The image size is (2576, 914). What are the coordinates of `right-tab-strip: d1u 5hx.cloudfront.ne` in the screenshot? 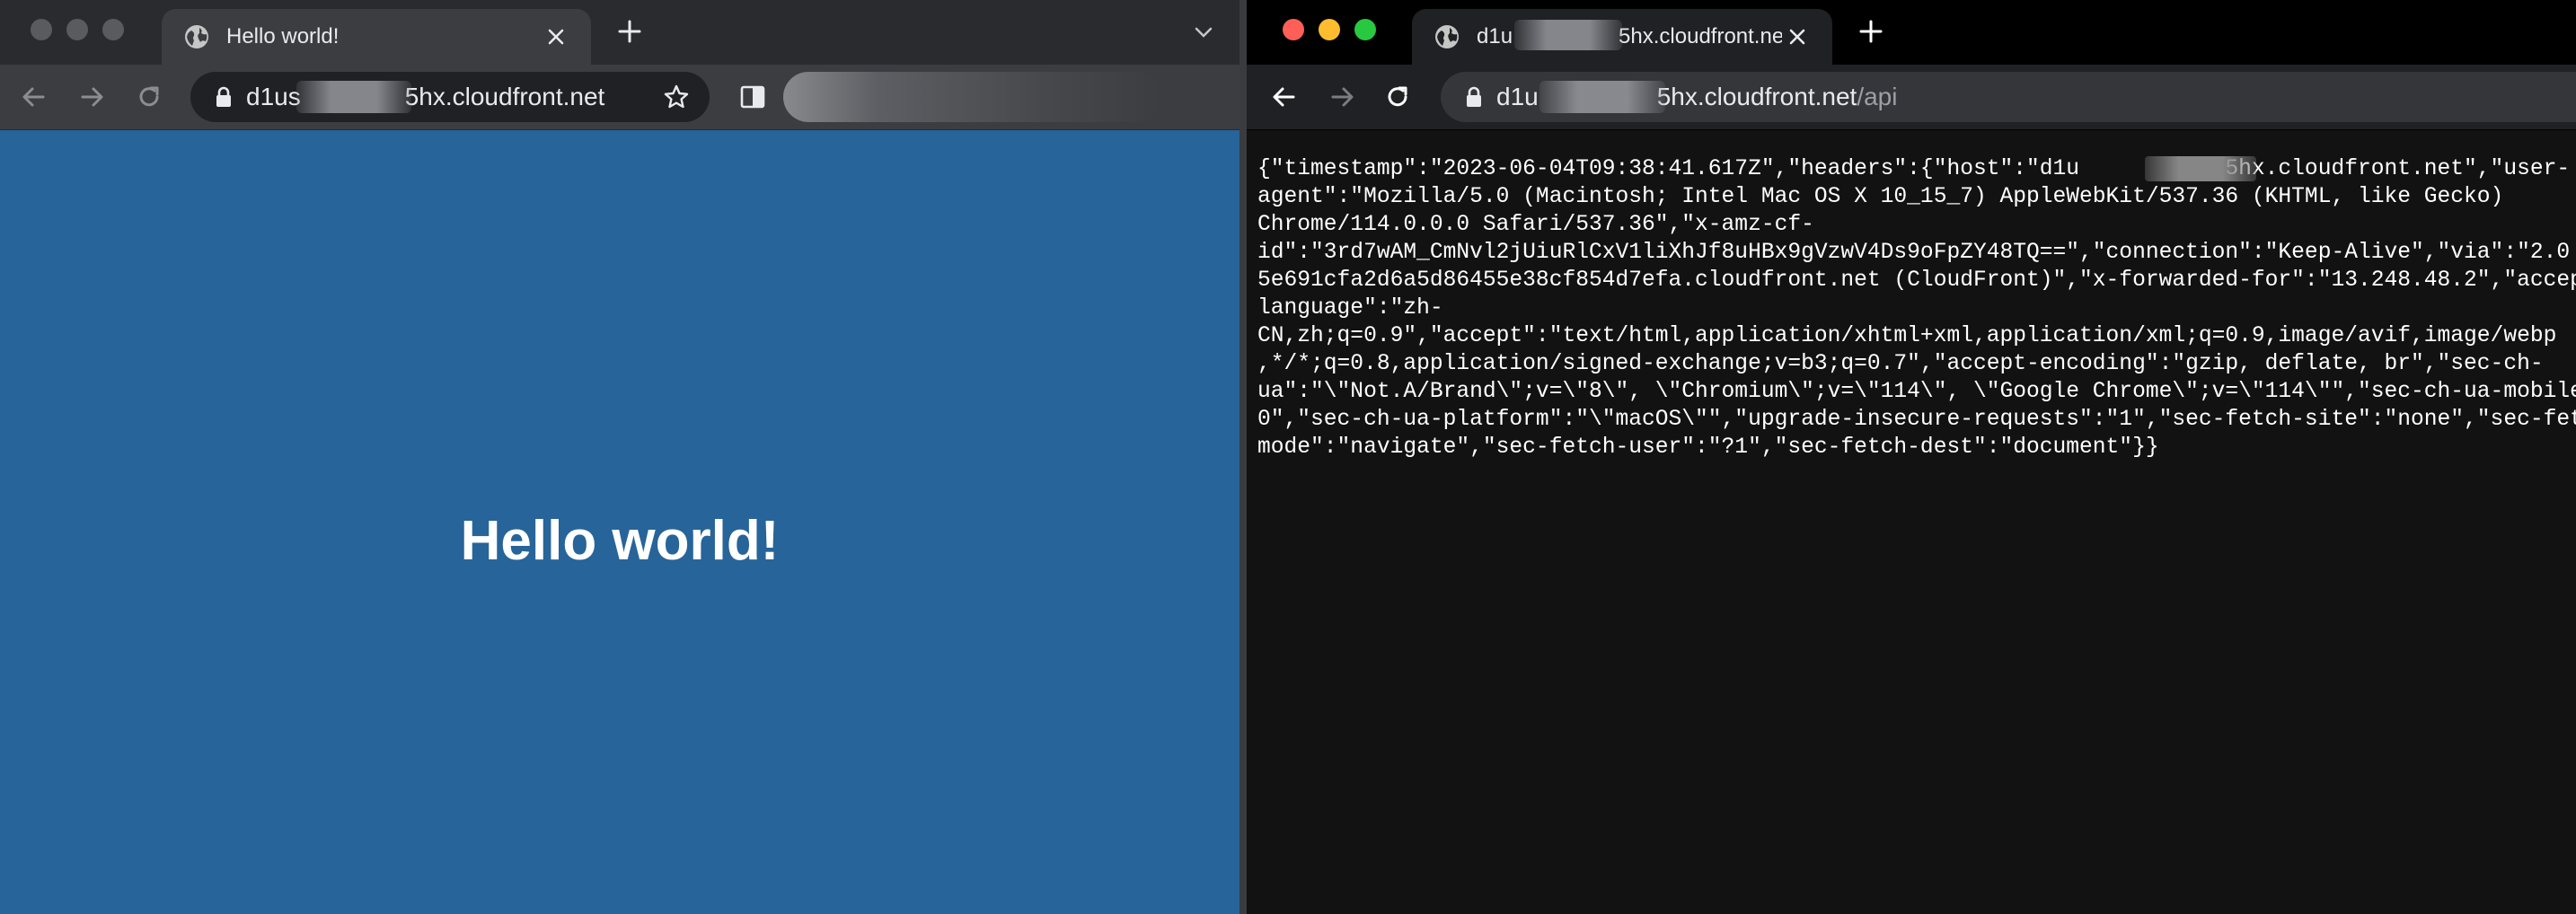 It's located at (1911, 32).